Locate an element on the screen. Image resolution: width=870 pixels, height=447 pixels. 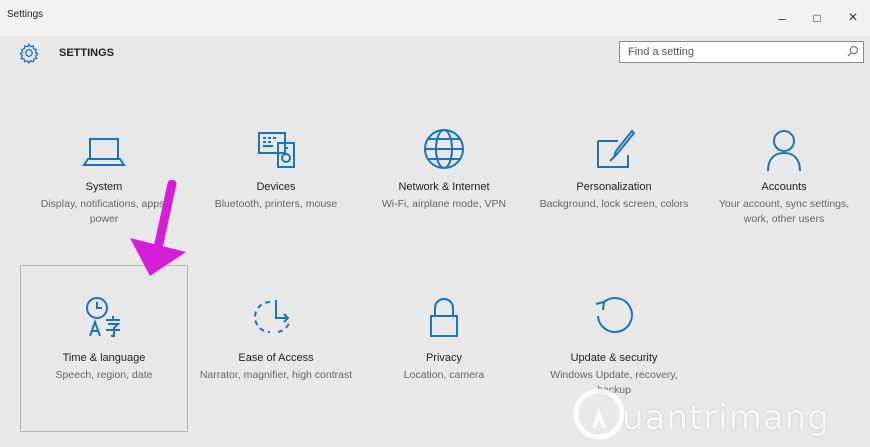
annotation-arrow is located at coordinates (158, 228).